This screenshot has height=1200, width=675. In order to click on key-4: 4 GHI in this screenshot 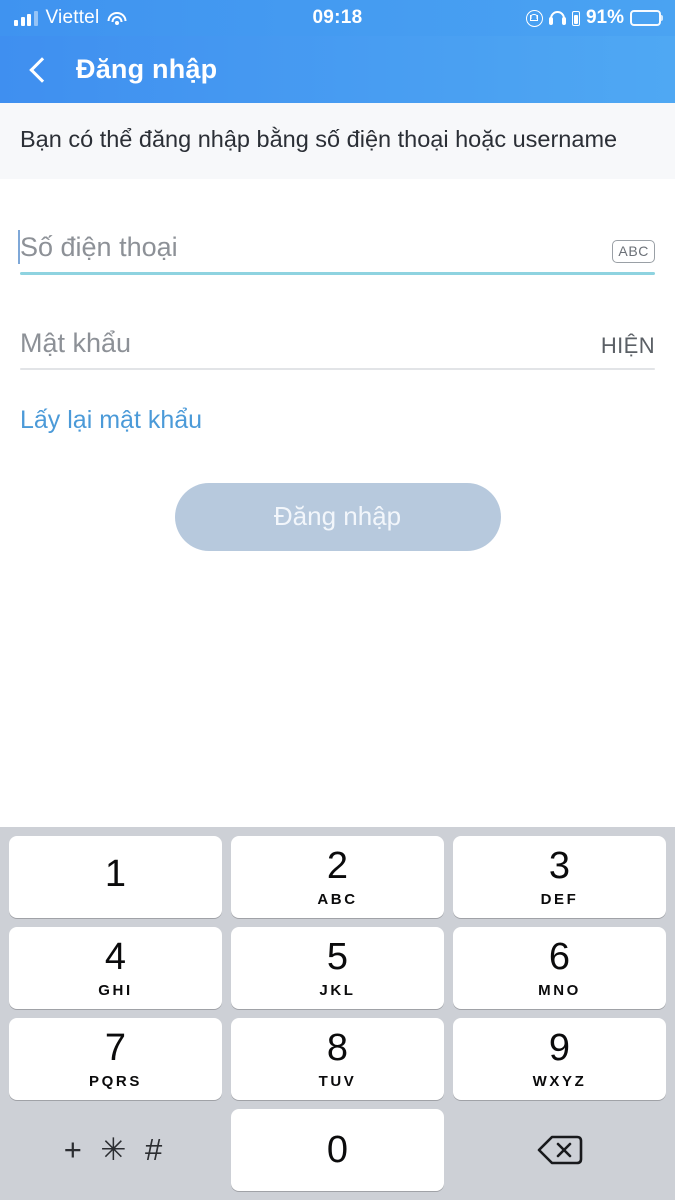, I will do `click(115, 968)`.